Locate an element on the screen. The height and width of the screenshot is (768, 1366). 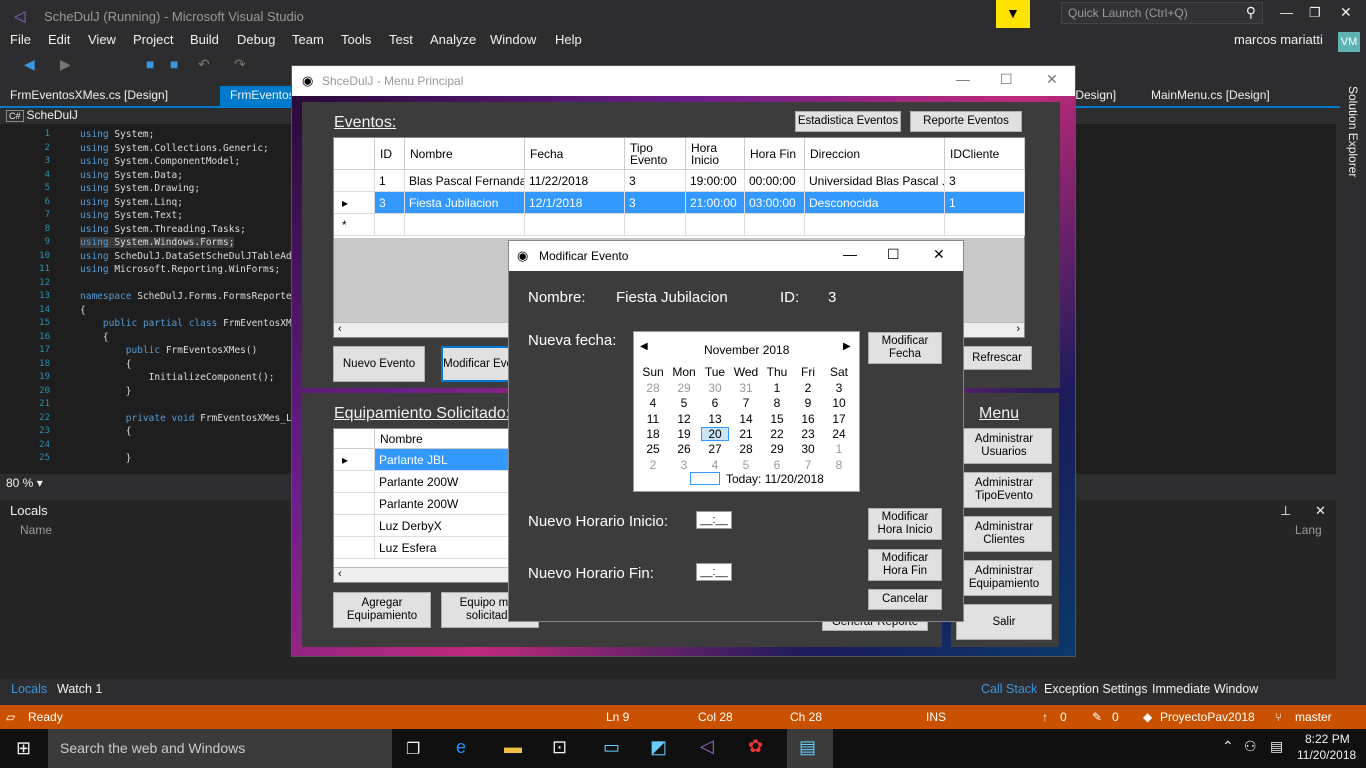
menu-team: Team is located at coordinates (308, 39).